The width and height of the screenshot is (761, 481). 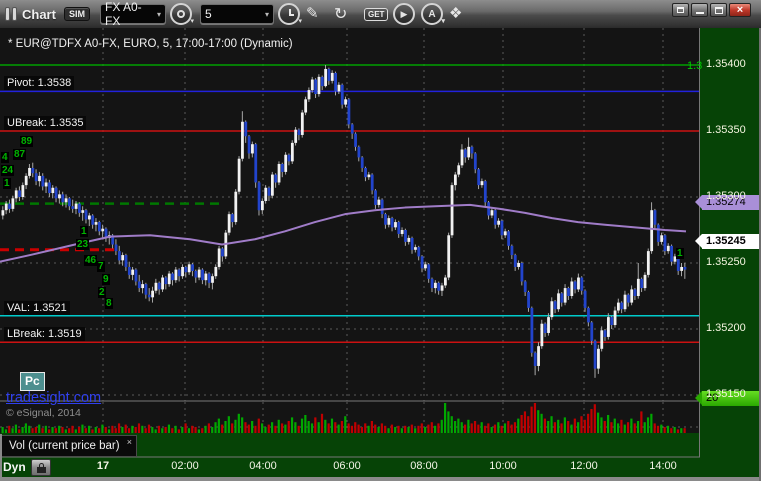 What do you see at coordinates (312, 13) in the screenshot?
I see `draw-button: ✎` at bounding box center [312, 13].